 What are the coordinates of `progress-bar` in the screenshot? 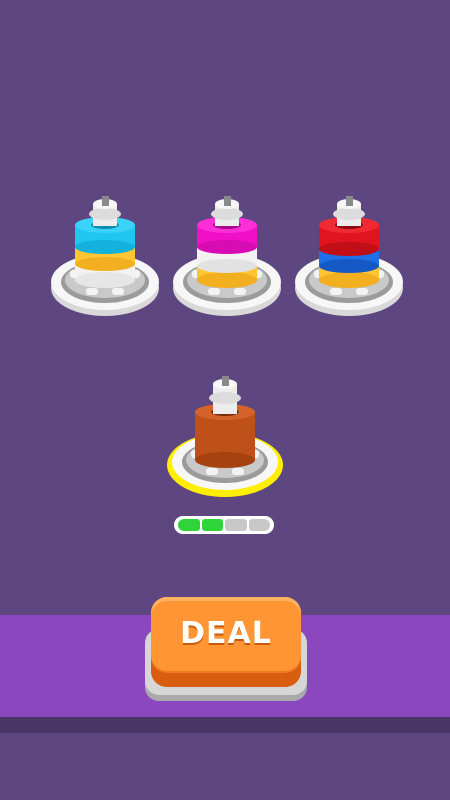 It's located at (224, 525).